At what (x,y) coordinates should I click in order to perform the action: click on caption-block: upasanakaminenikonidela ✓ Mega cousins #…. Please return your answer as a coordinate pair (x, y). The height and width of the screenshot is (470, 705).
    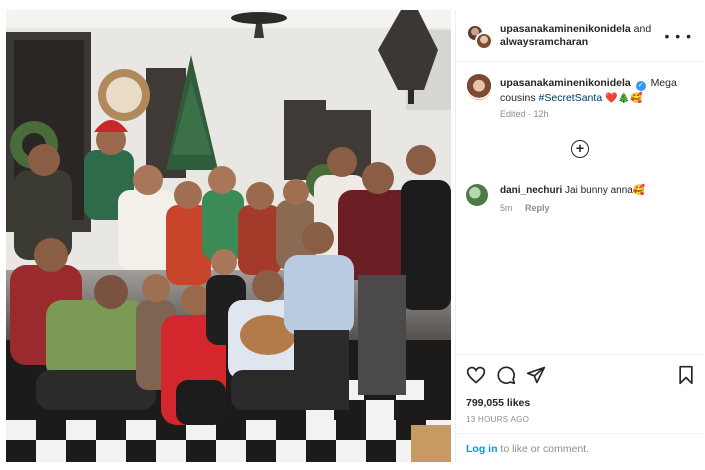
    Looking at the image, I should click on (580, 98).